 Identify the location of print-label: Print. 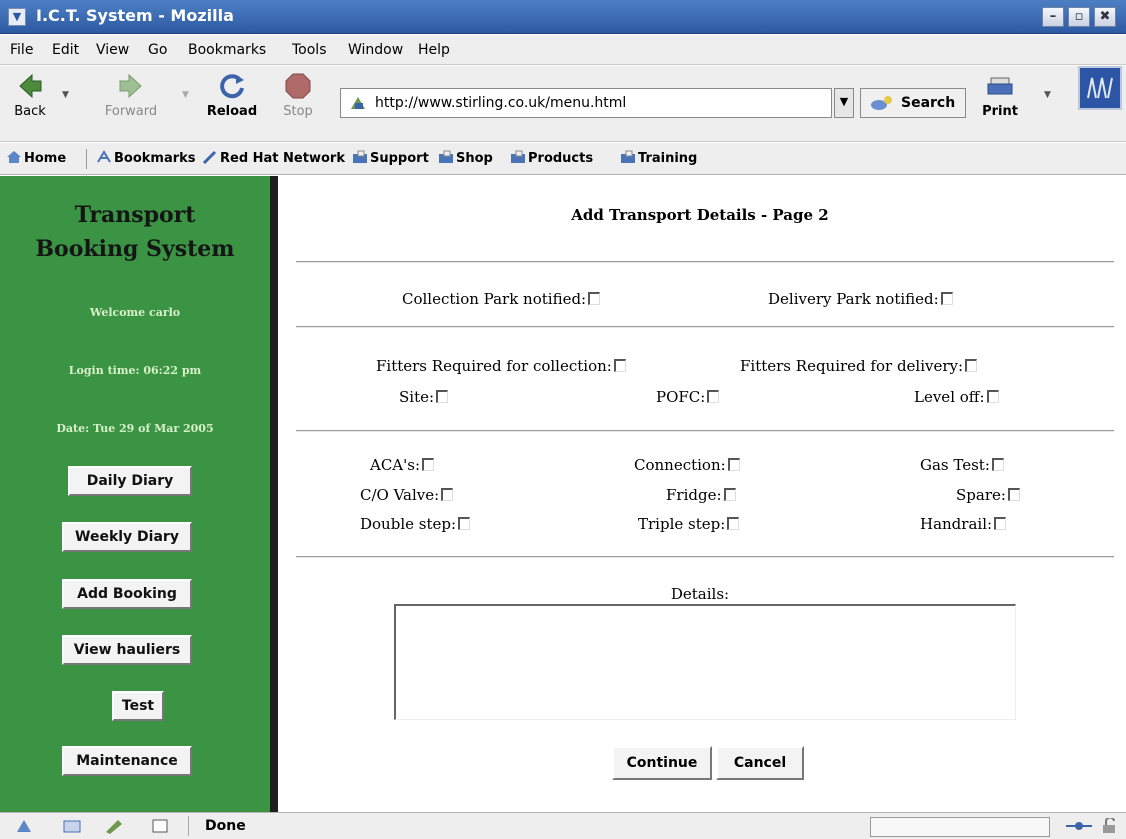
(1000, 111).